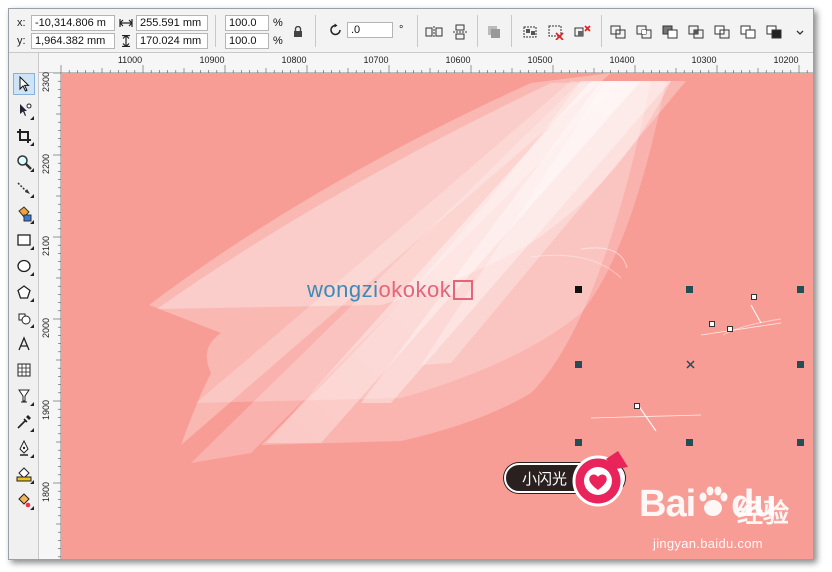 The image size is (832, 572). I want to click on ruler-label: 1900, so click(46, 410).